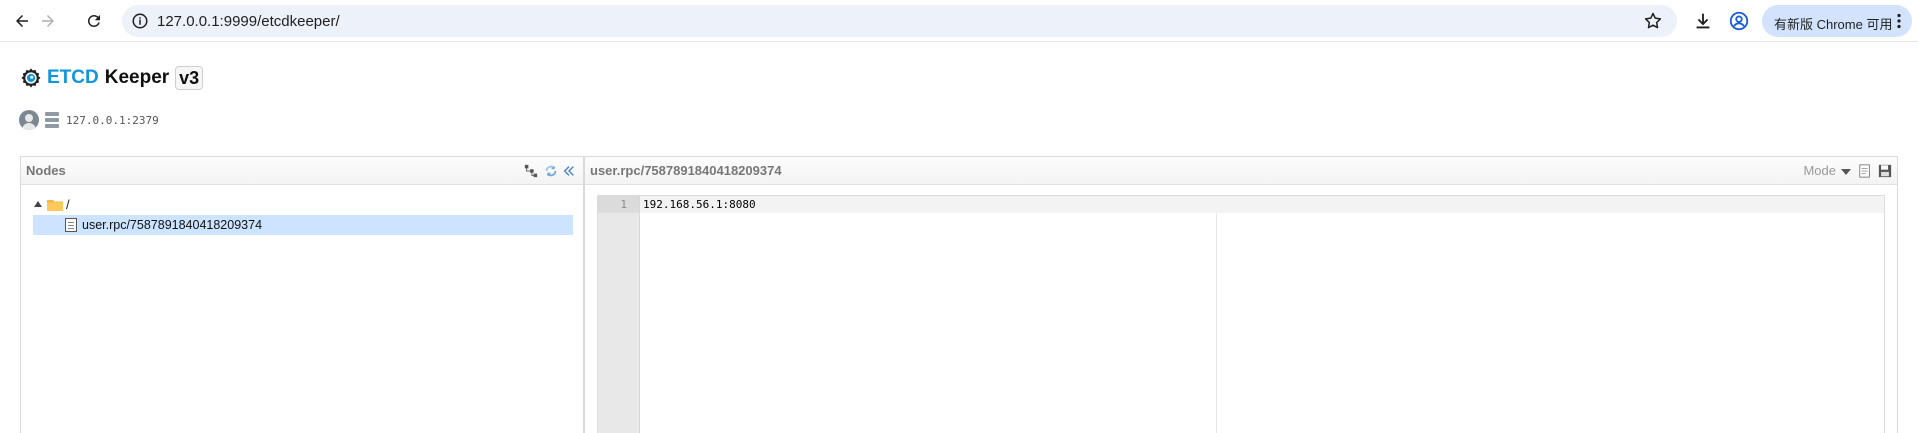 Image resolution: width=1918 pixels, height=433 pixels. What do you see at coordinates (189, 78) in the screenshot?
I see `version-badge: v3` at bounding box center [189, 78].